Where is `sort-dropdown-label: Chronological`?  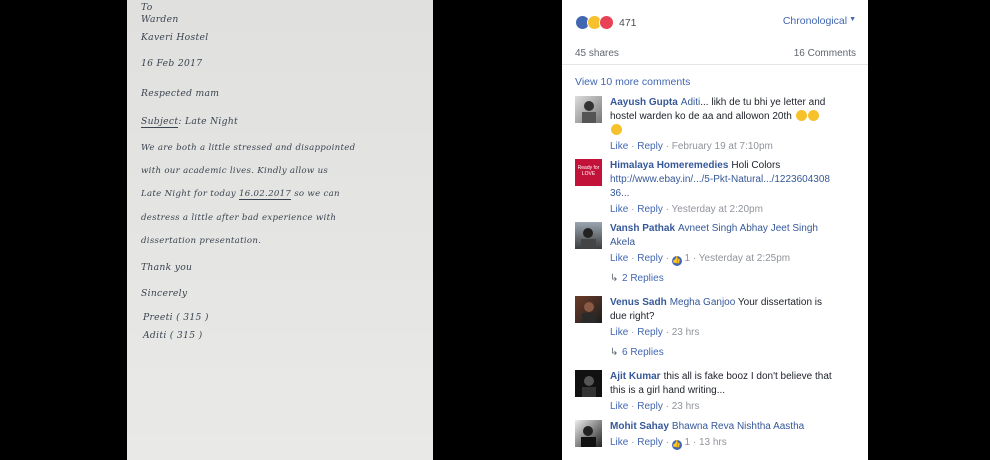 sort-dropdown-label: Chronological is located at coordinates (815, 21).